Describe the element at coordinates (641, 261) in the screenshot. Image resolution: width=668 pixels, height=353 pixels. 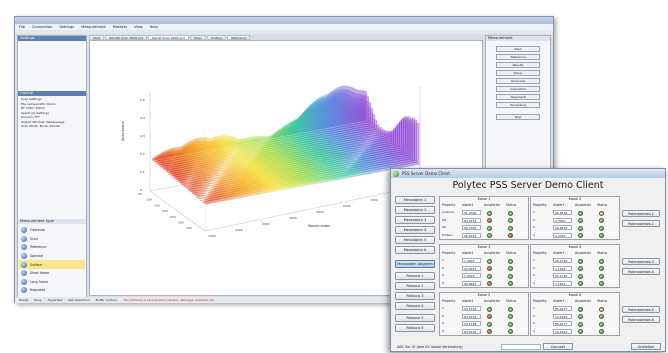
I see `potenzial-3-button: Potenzialmes 3` at that location.